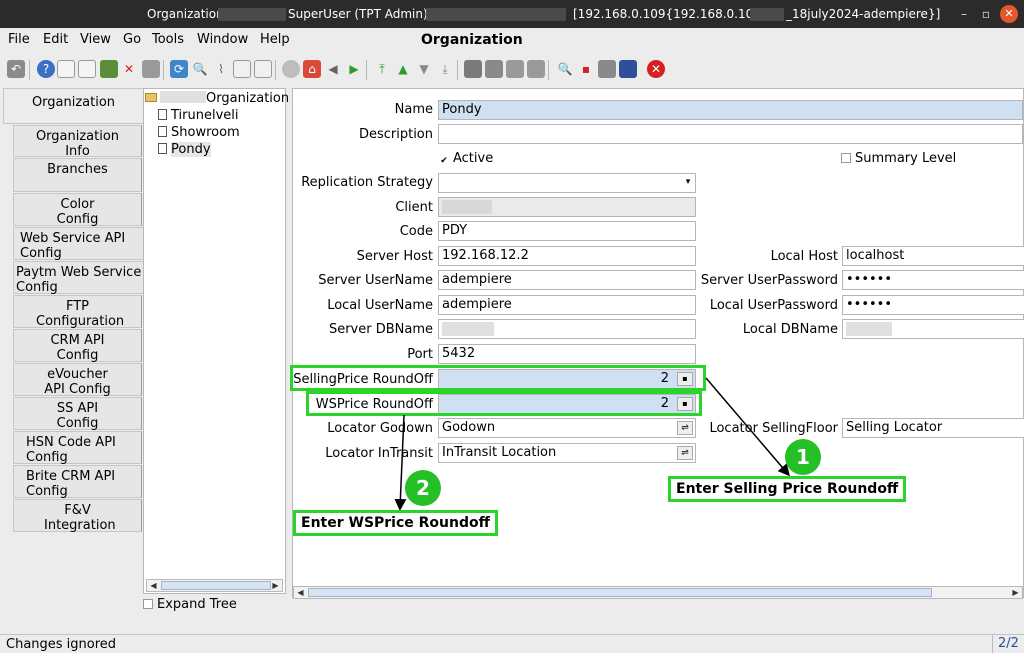 Image resolution: width=1024 pixels, height=653 pixels. I want to click on step-2-callout: Enter WSPrice Roundoff, so click(395, 523).